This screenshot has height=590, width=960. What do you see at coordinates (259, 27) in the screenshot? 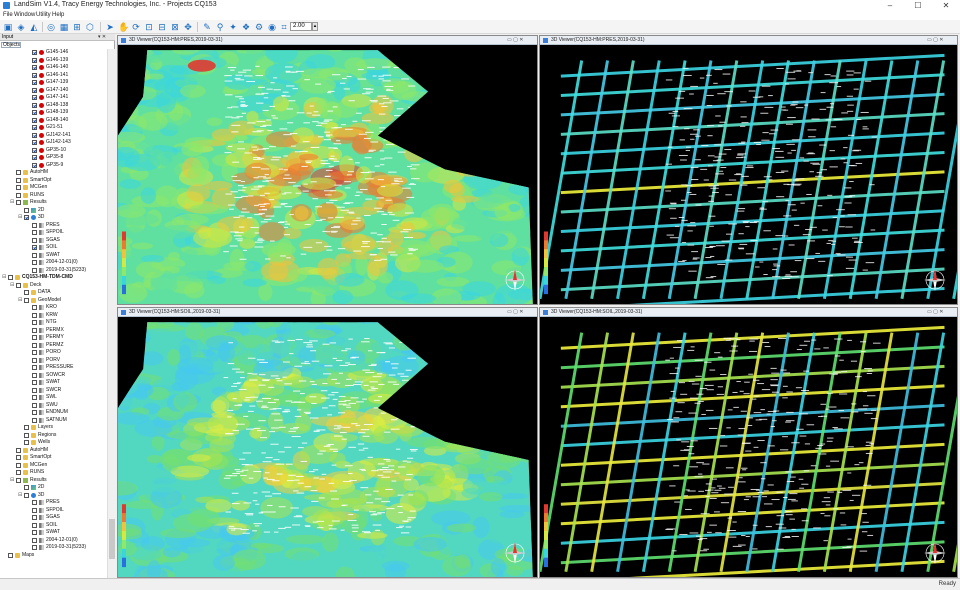
I see `settings-icon: ⚙` at bounding box center [259, 27].